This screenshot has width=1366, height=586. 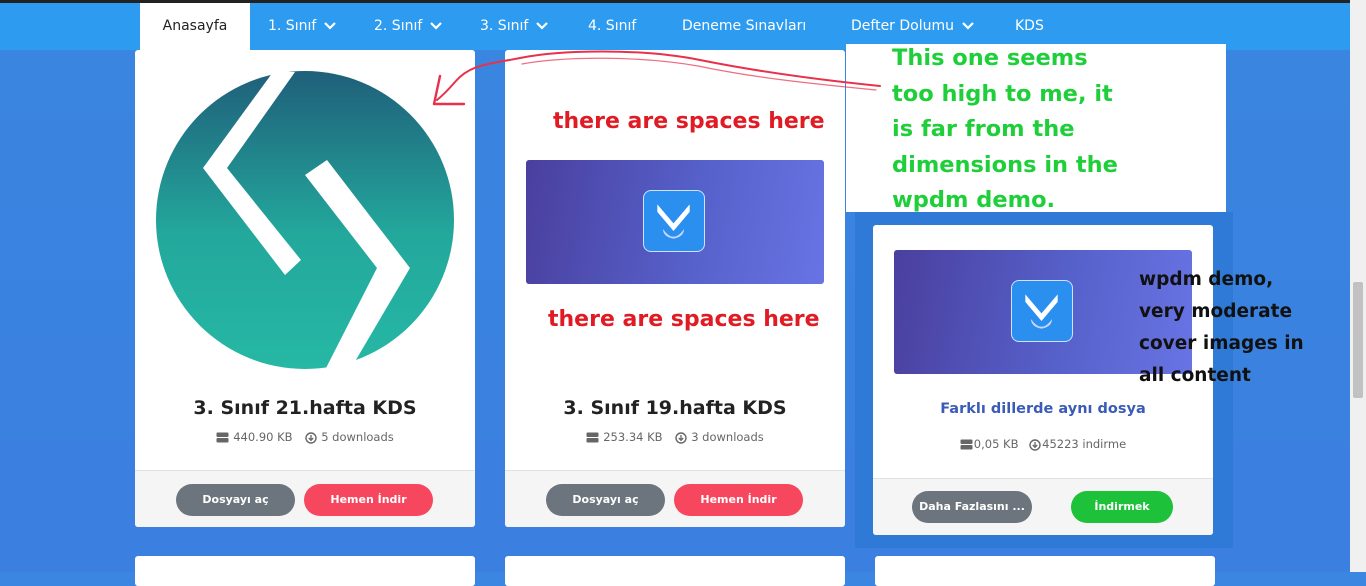 What do you see at coordinates (1358, 340) in the screenshot?
I see `scrollbar-thumb` at bounding box center [1358, 340].